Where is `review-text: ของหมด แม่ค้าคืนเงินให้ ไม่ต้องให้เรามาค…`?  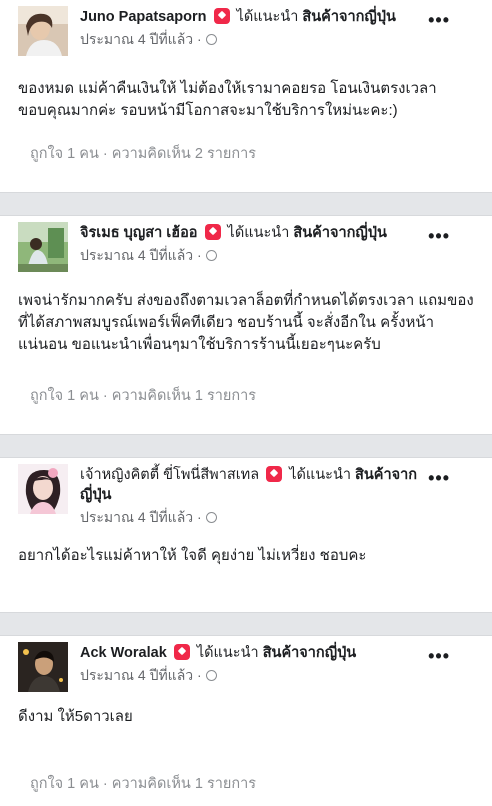 review-text: ของหมด แม่ค้าคืนเงินให้ ไม่ต้องให้เรามาค… is located at coordinates (227, 99).